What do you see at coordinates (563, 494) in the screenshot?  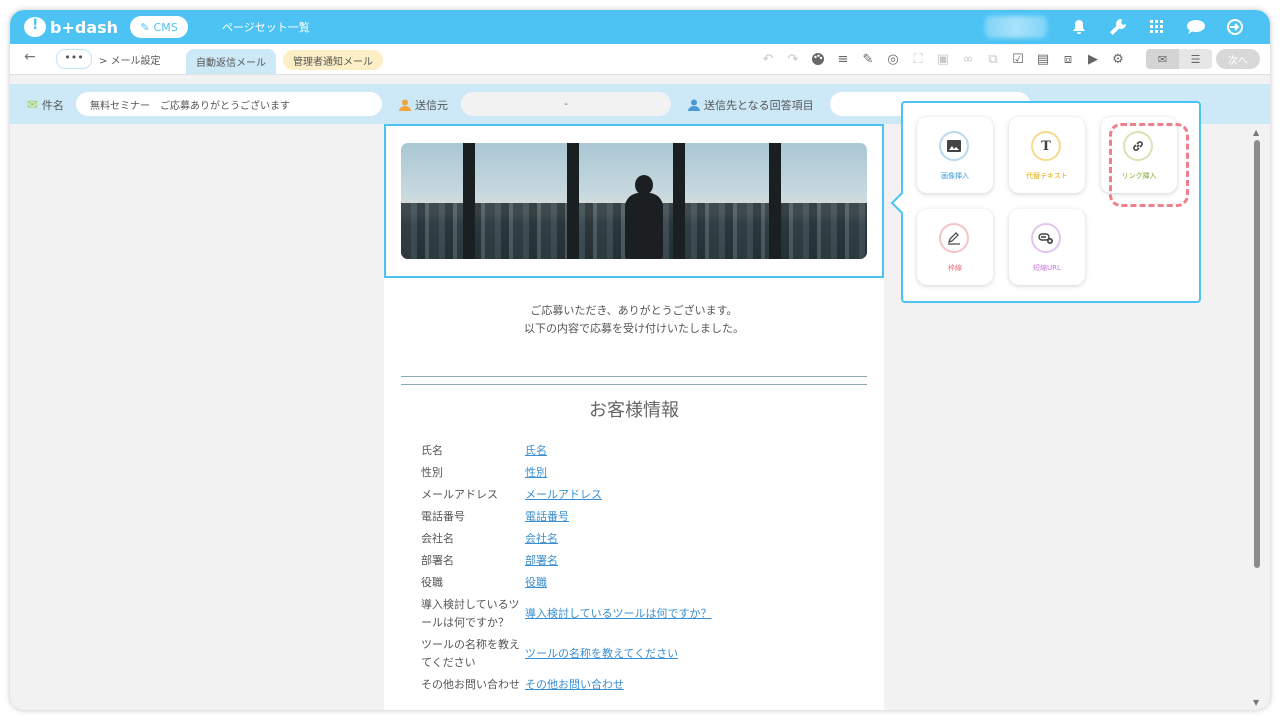 I see `field-value-link: メールアドレス` at bounding box center [563, 494].